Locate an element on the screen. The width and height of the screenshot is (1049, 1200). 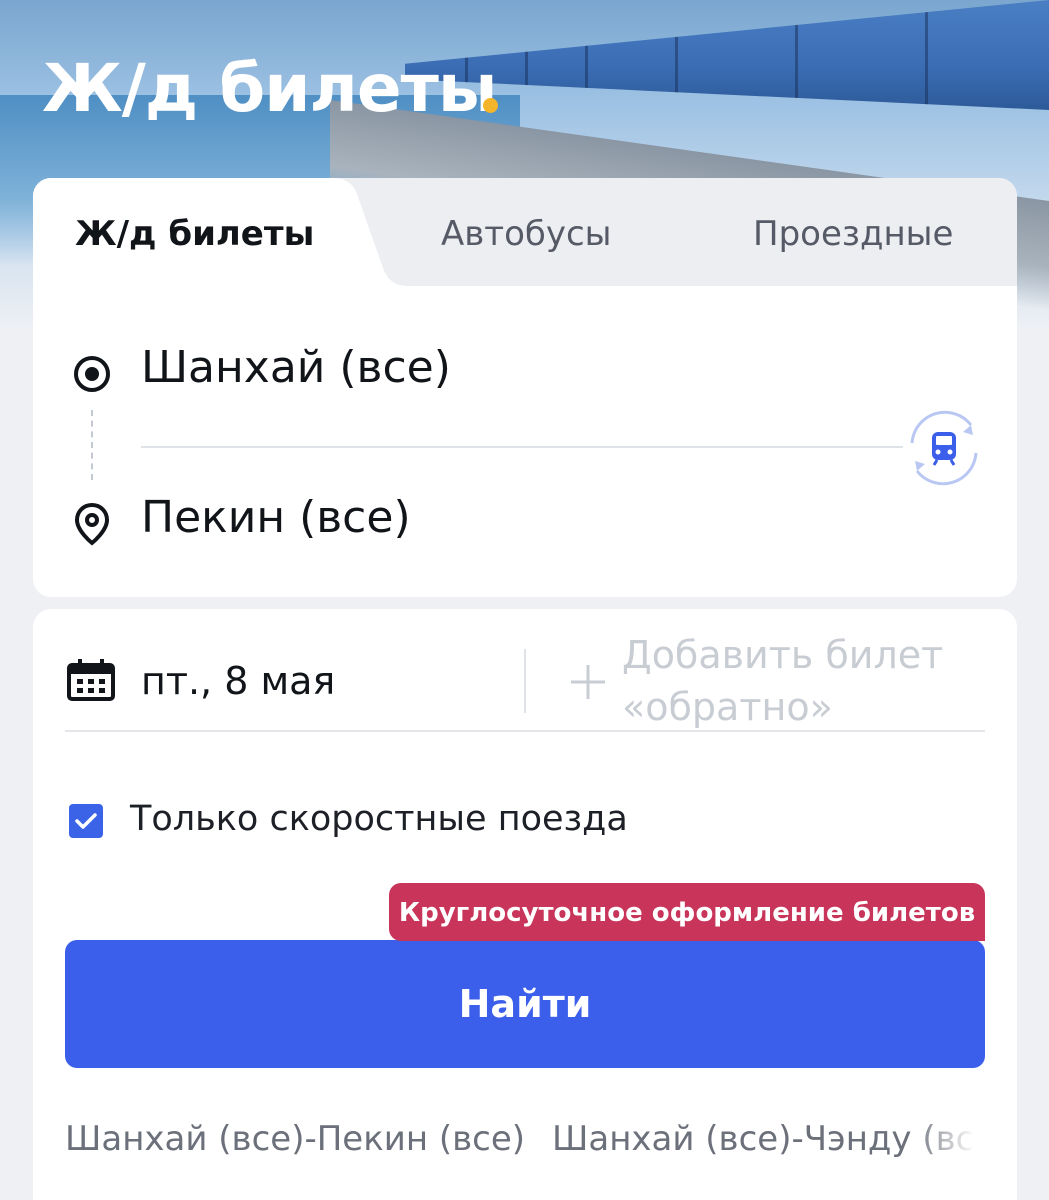
swap-train-icon is located at coordinates (944, 448).